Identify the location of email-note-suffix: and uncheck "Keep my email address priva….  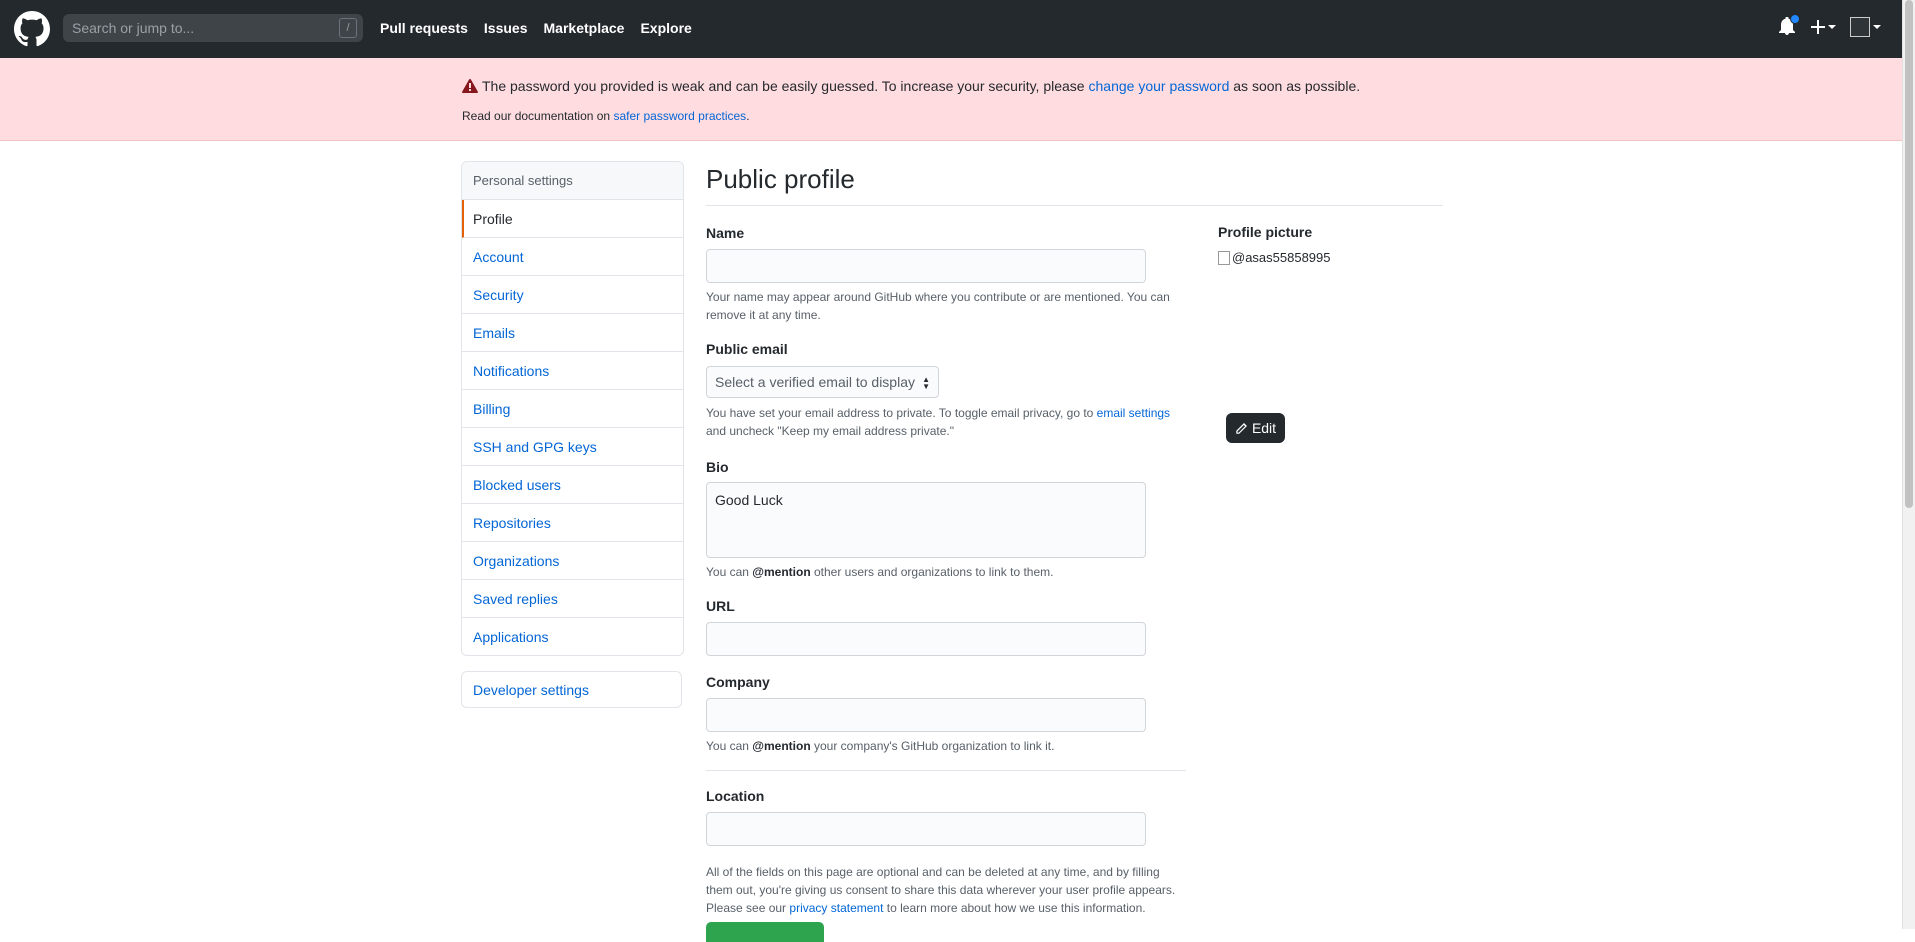
(830, 431).